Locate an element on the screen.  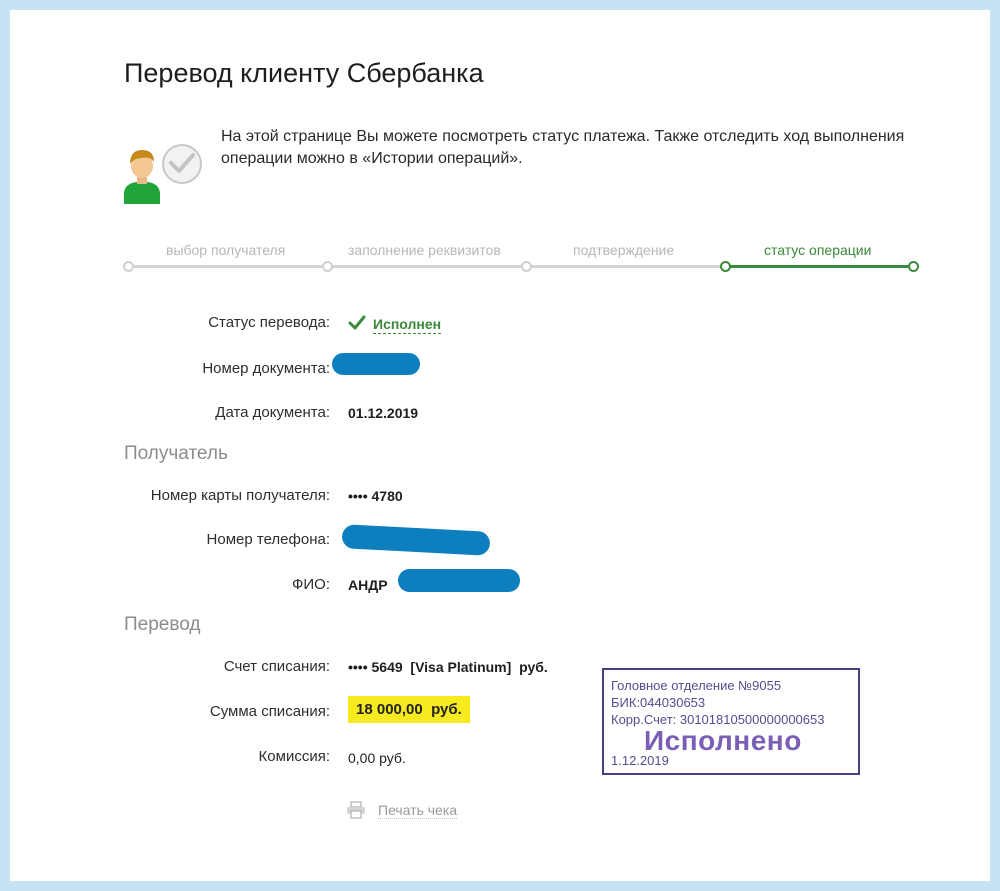
step-label-confirmation: подтверждение is located at coordinates (624, 250).